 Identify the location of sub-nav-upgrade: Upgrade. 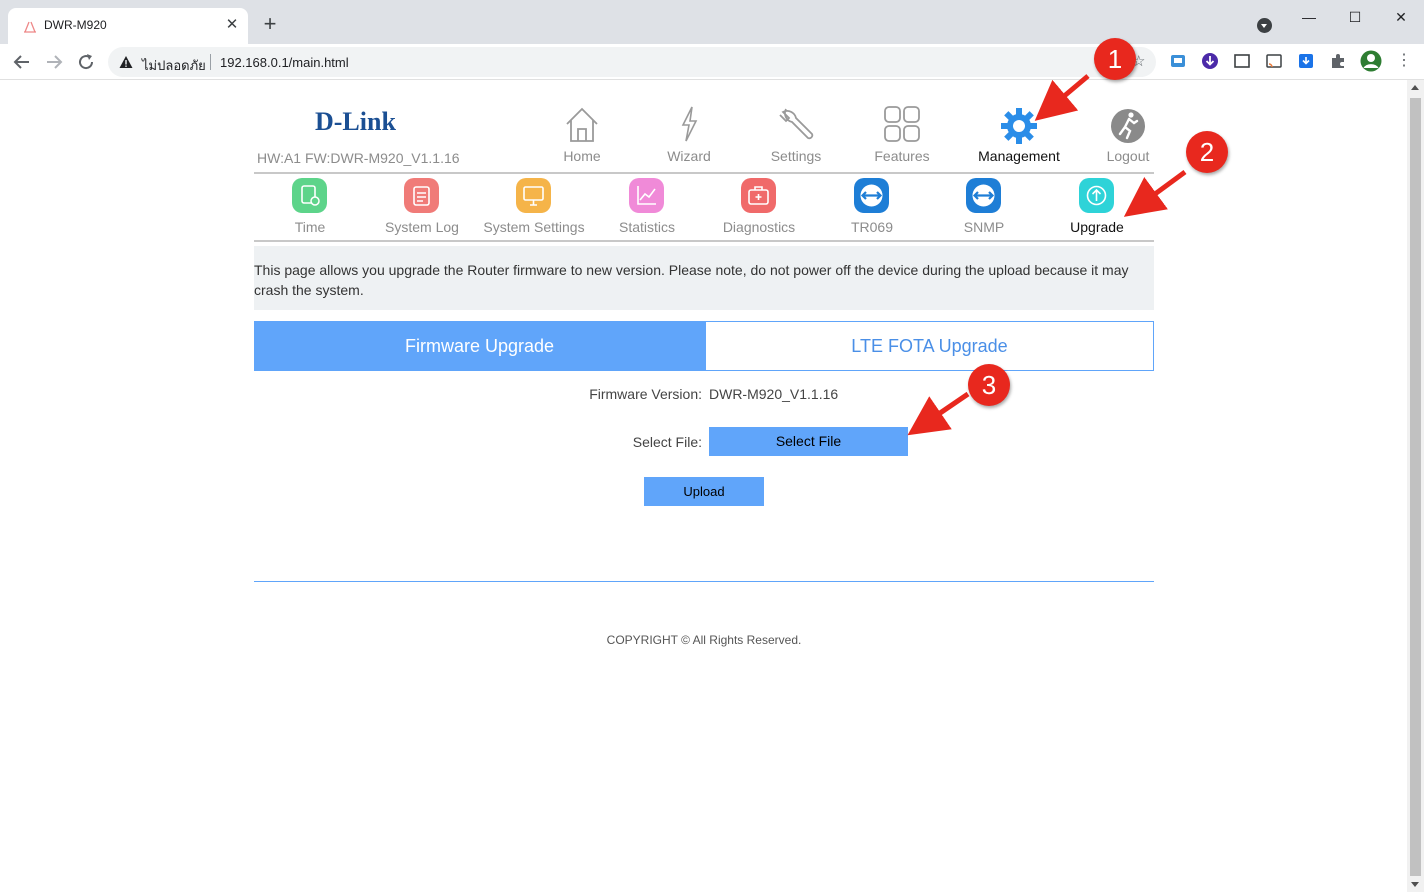
(1097, 207).